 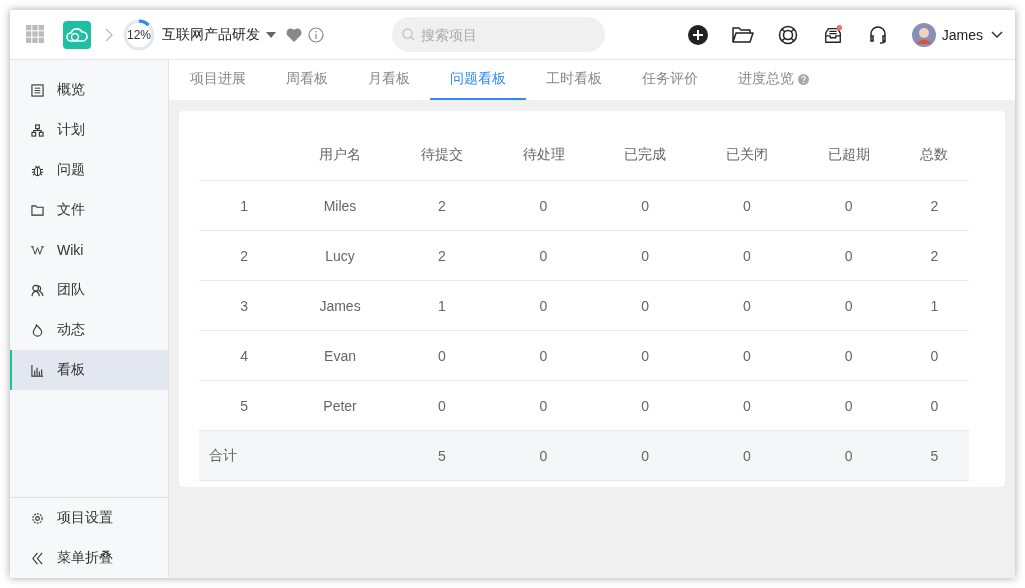 What do you see at coordinates (37, 170) in the screenshot?
I see `bug-icon` at bounding box center [37, 170].